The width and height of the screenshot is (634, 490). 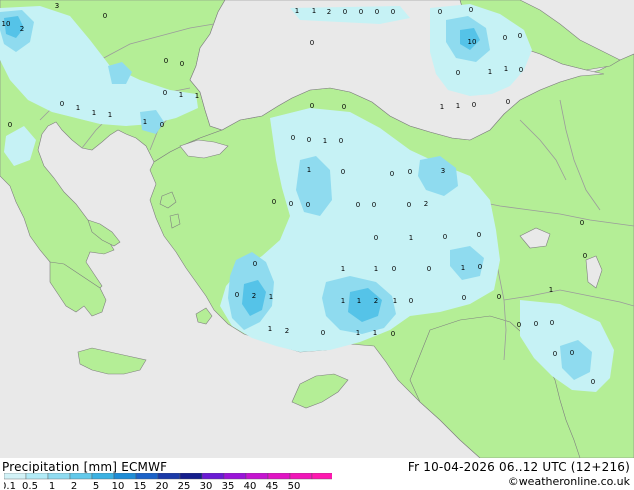 What do you see at coordinates (52, 485) in the screenshot?
I see `color-scale-label: 1` at bounding box center [52, 485].